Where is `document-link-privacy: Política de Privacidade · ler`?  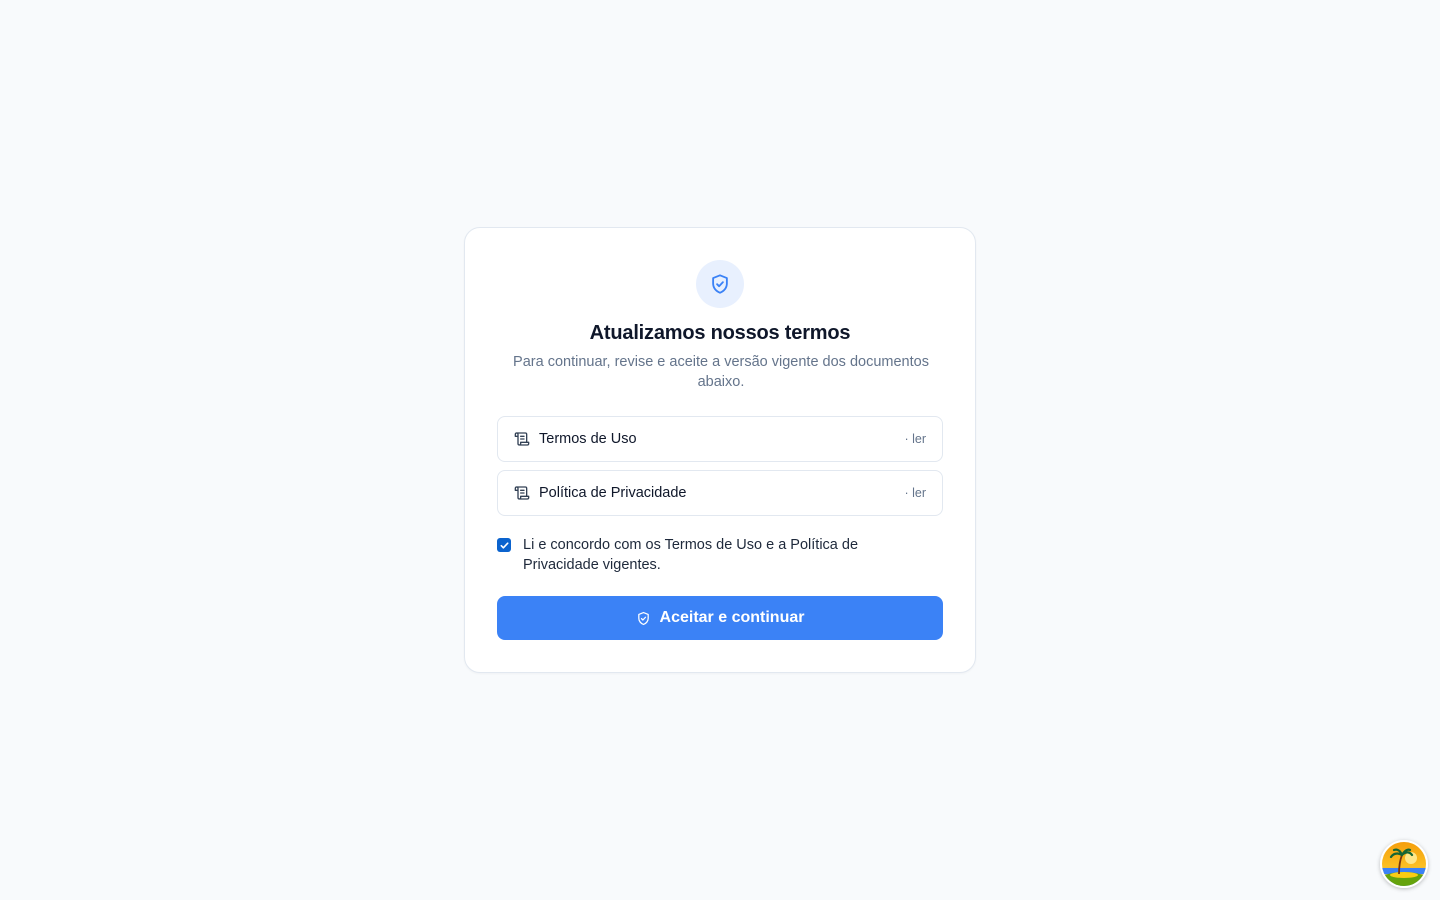
document-link-privacy: Política de Privacidade · ler is located at coordinates (720, 493).